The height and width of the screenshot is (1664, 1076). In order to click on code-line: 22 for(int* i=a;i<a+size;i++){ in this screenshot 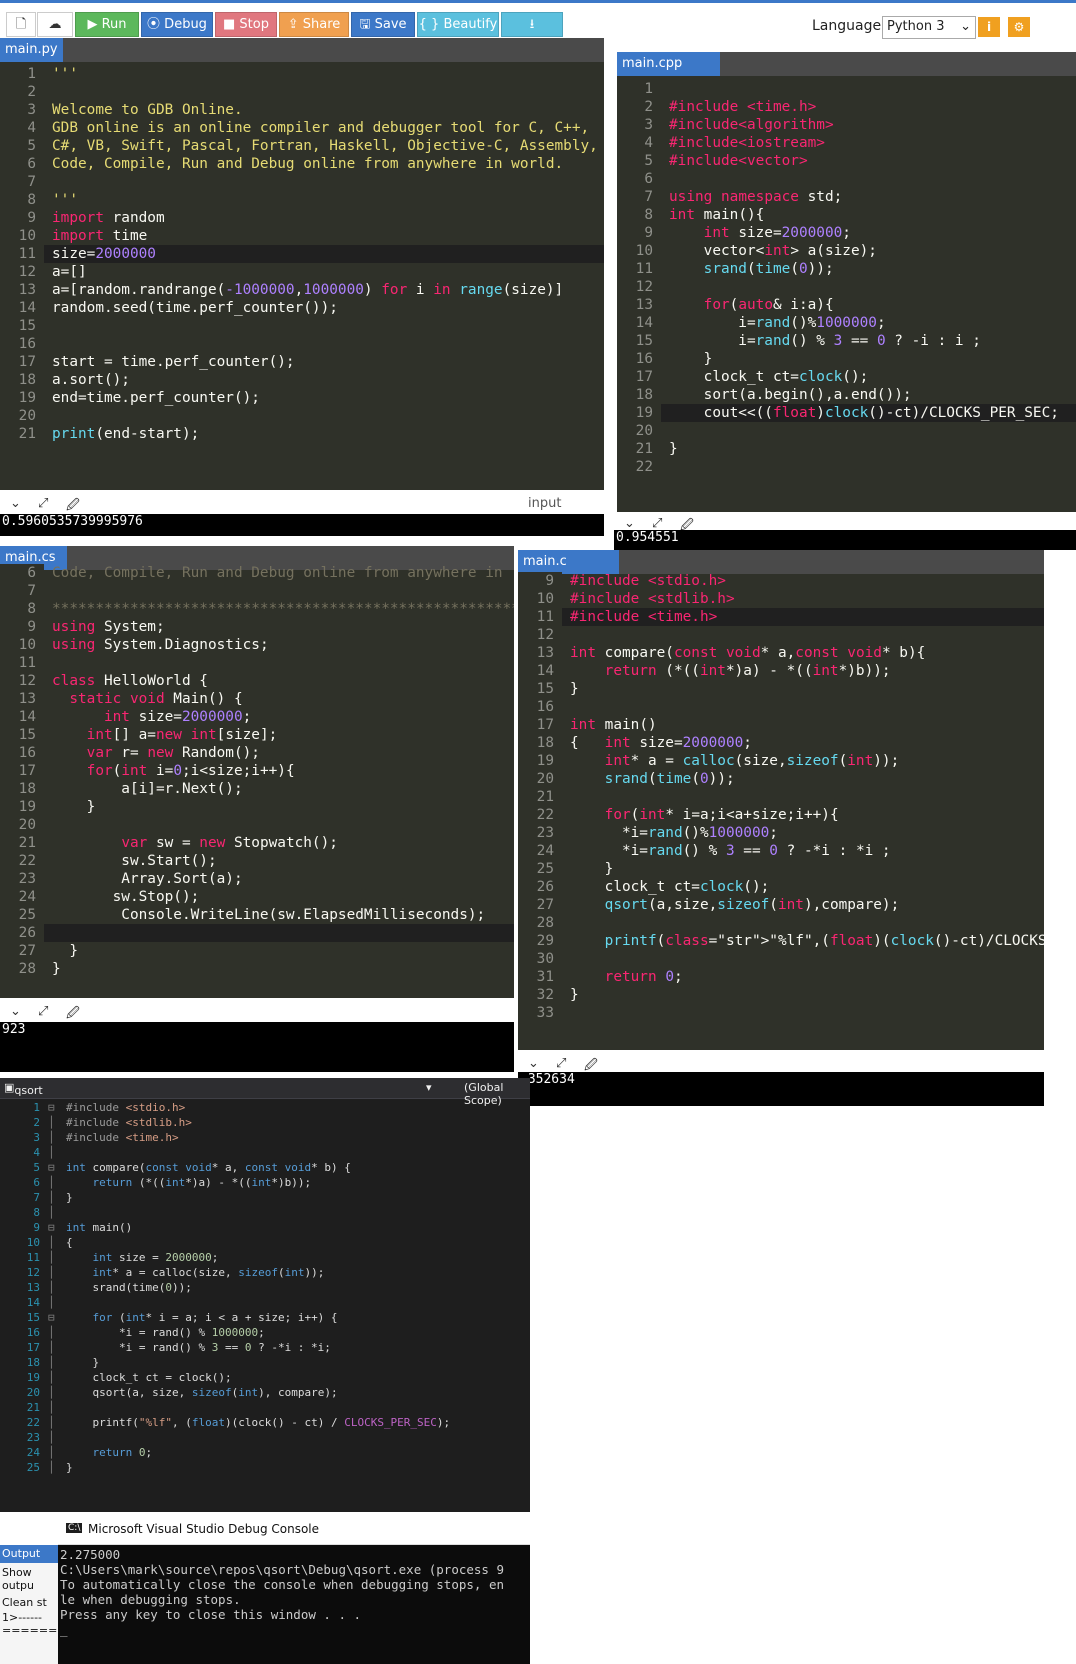, I will do `click(781, 815)`.